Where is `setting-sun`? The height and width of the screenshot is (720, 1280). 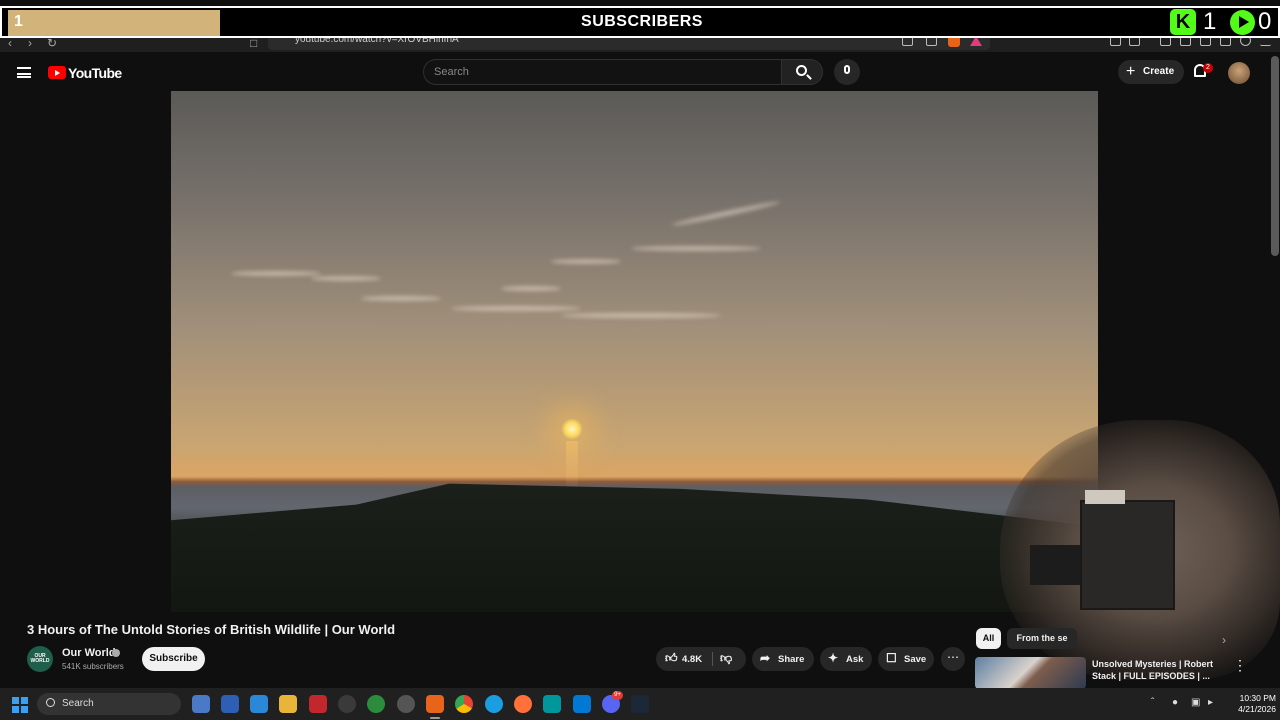 setting-sun is located at coordinates (572, 429).